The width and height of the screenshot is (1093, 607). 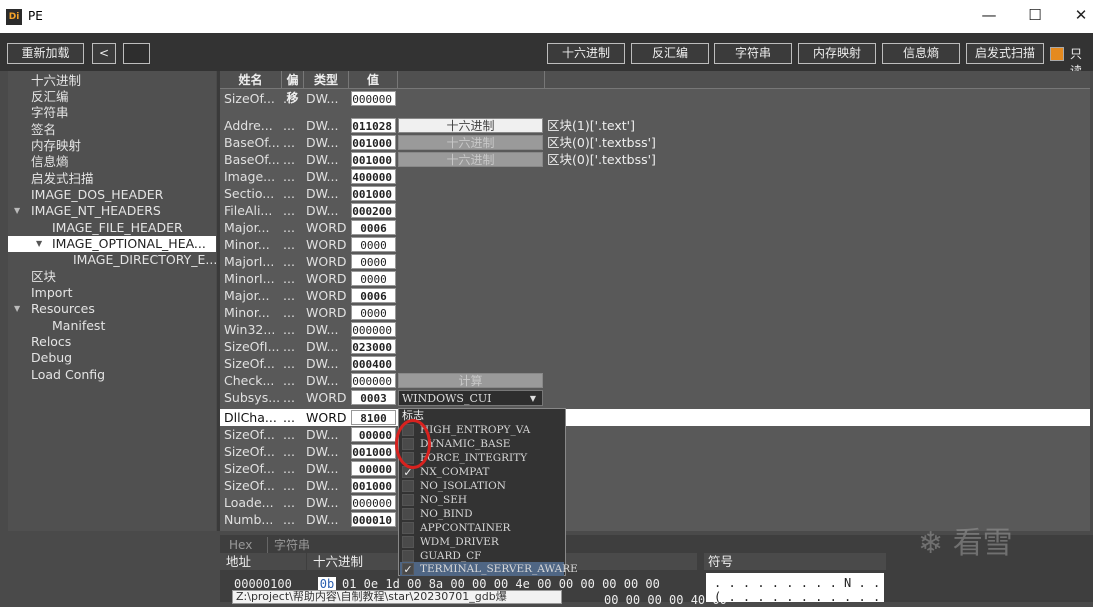 I want to click on back-button: <, so click(x=104, y=53).